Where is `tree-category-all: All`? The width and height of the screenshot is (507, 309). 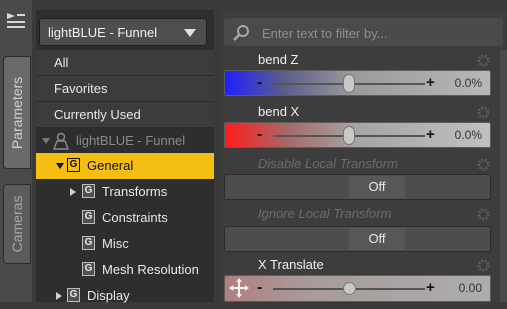
tree-category-all: All is located at coordinates (125, 63).